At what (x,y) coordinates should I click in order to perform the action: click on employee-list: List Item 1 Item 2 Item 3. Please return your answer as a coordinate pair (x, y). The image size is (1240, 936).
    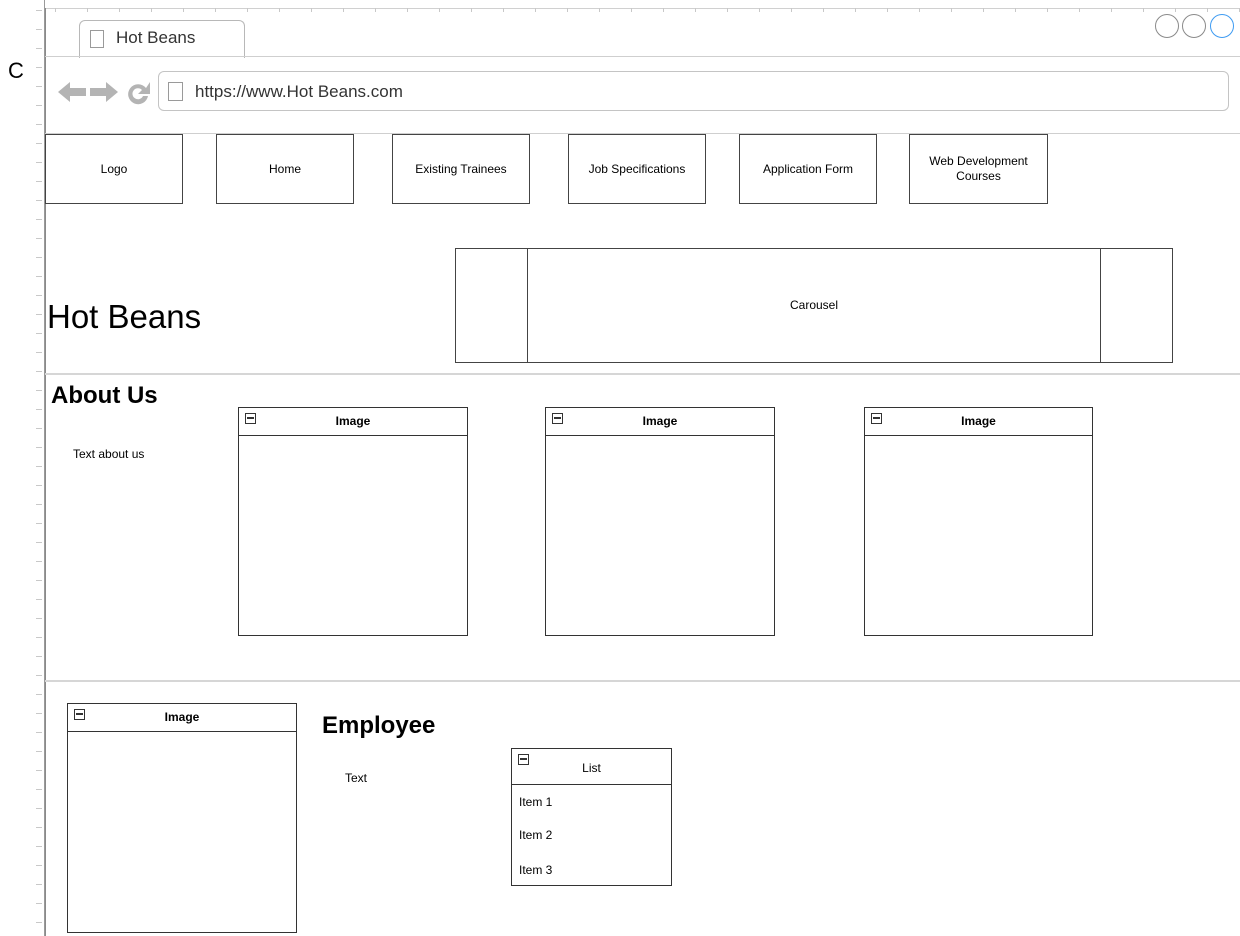
    Looking at the image, I should click on (591, 817).